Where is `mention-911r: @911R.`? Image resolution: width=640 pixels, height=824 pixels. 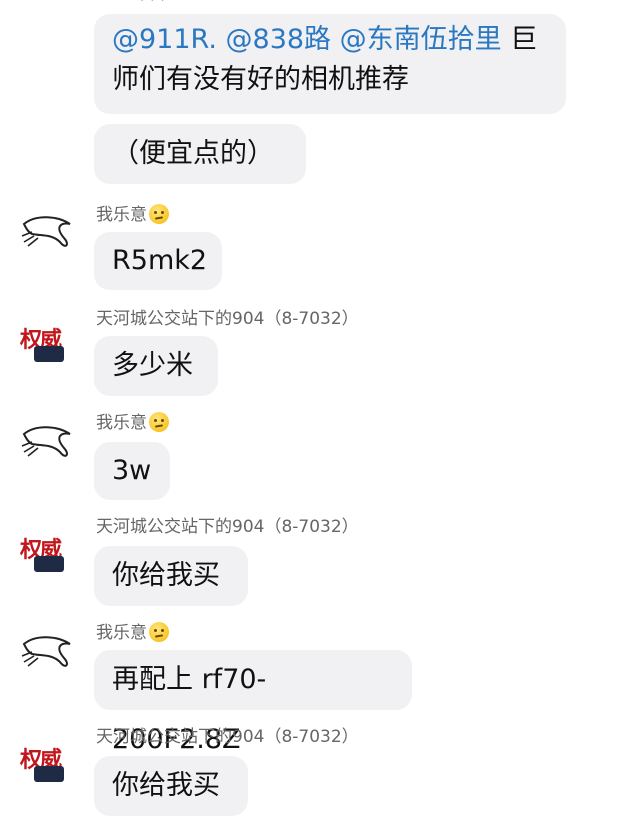 mention-911r: @911R. is located at coordinates (164, 39).